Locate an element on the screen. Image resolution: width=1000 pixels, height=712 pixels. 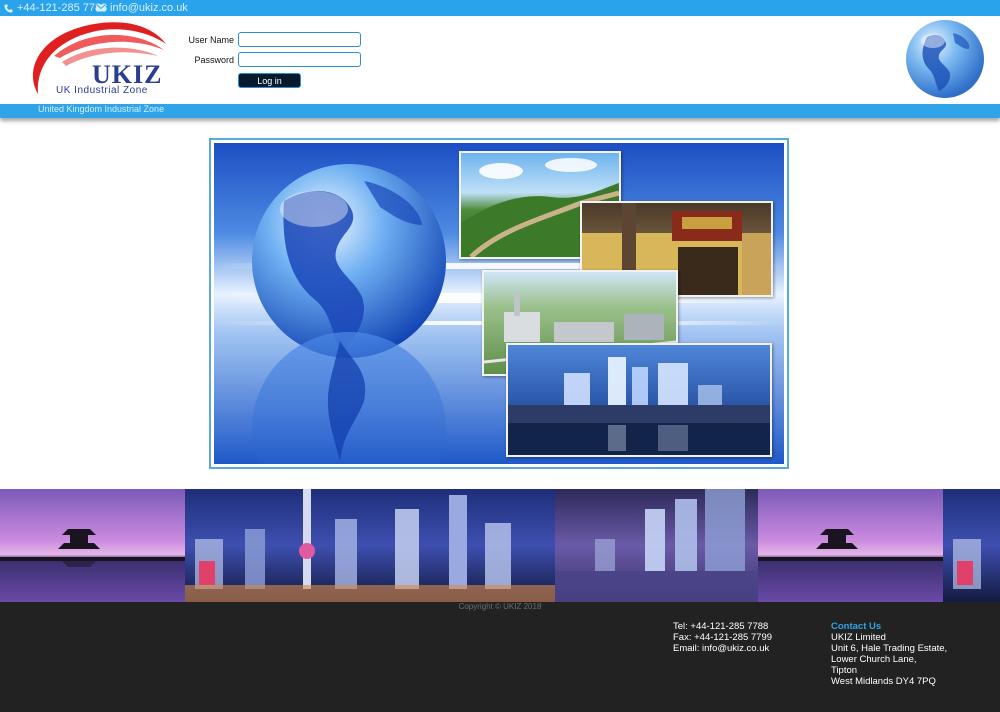
towers-panel is located at coordinates (656, 545).